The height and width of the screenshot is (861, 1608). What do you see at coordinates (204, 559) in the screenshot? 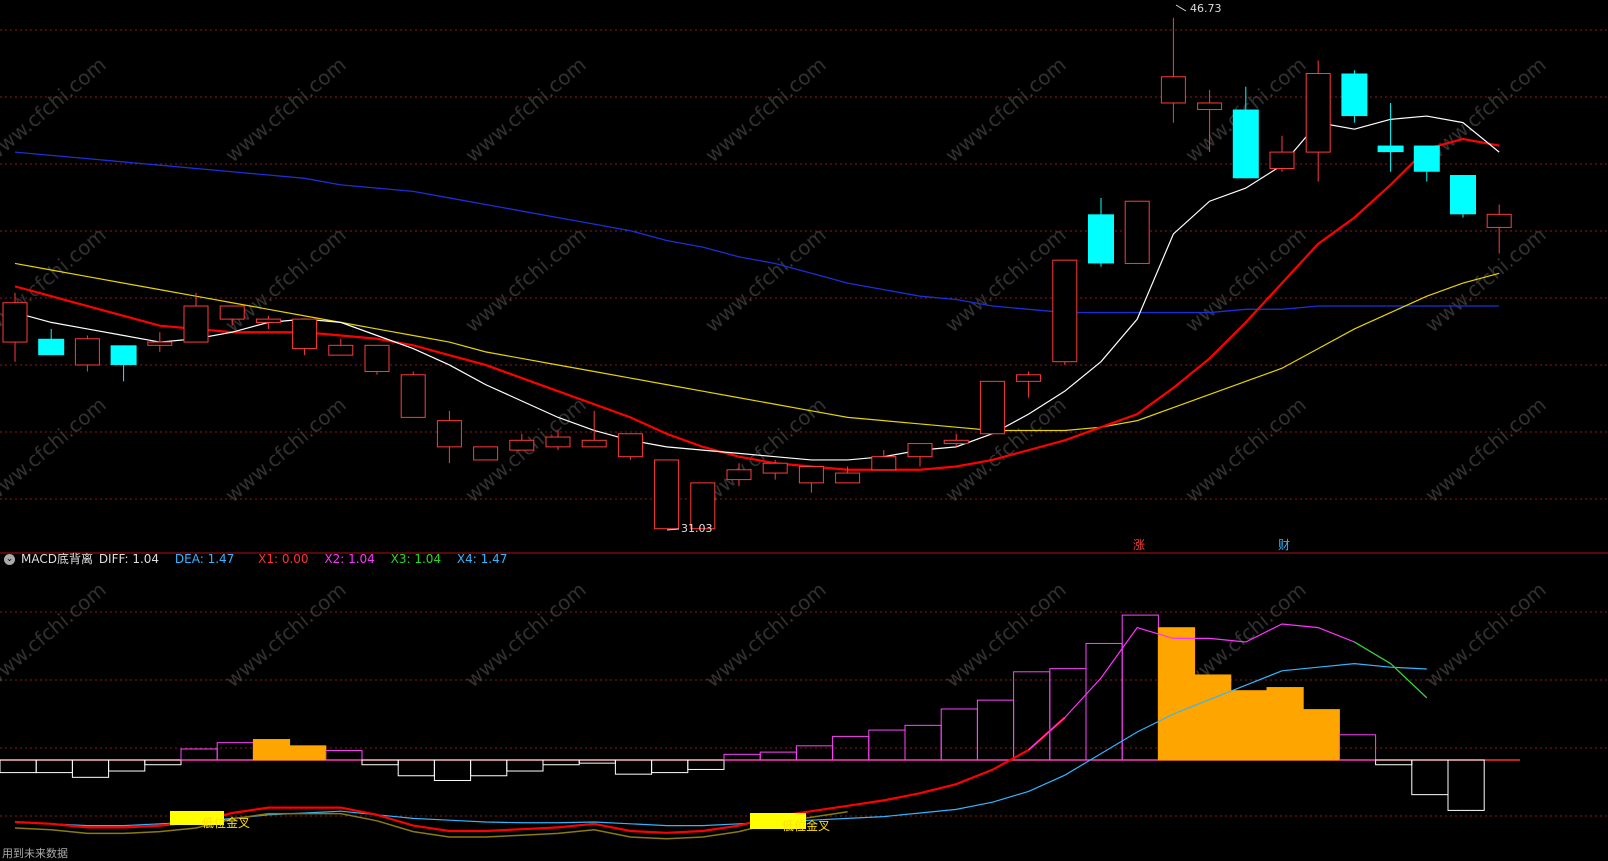
I see `dea-label: DEA: 1.47` at bounding box center [204, 559].